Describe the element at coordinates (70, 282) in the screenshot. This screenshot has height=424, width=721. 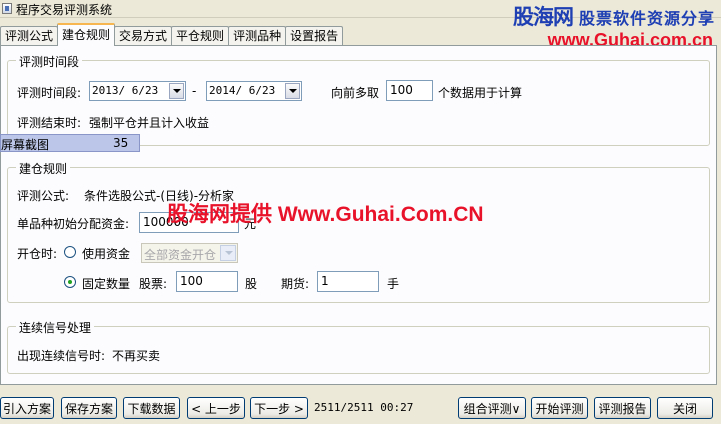
I see `fixed-qty-radio` at that location.